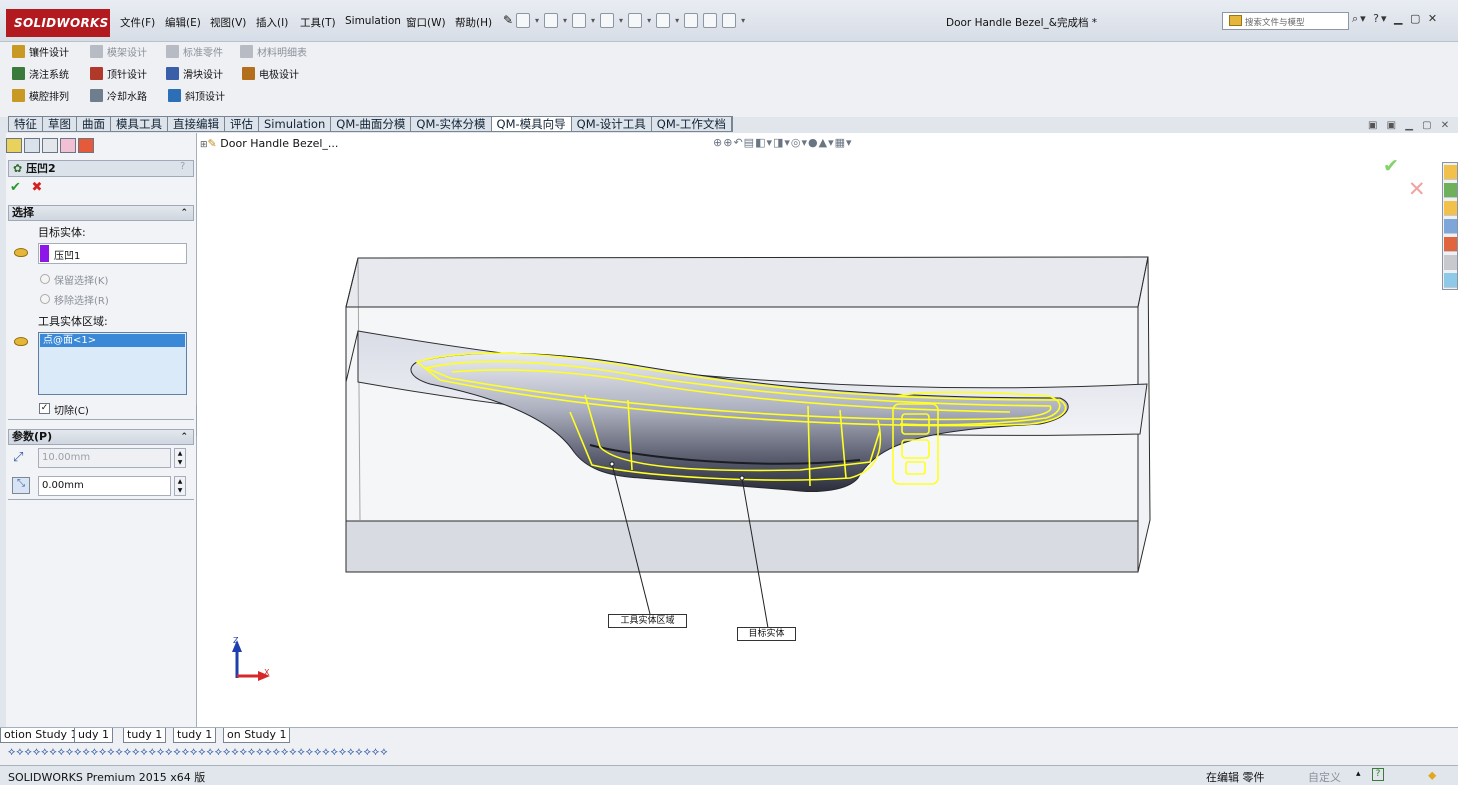 This screenshot has height=785, width=1458. What do you see at coordinates (139, 124) in the screenshot?
I see `tab-item: 模具工具` at bounding box center [139, 124].